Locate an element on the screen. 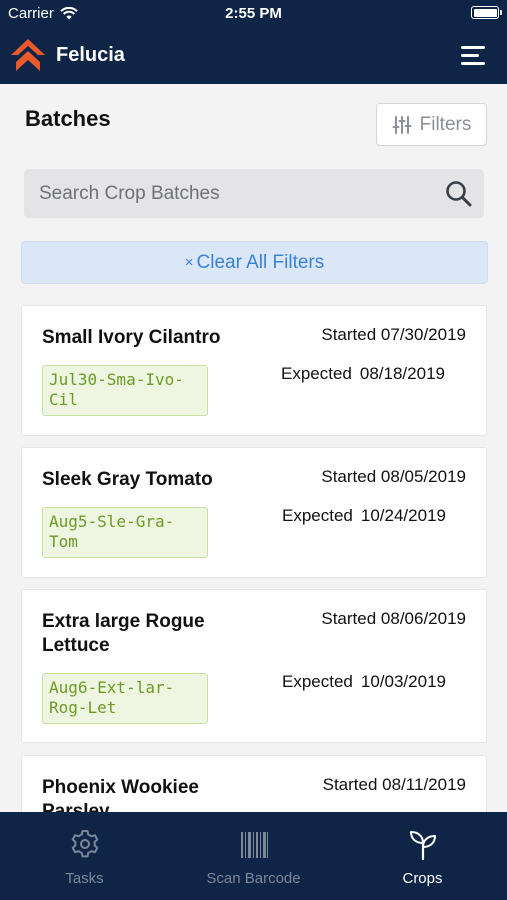 The height and width of the screenshot is (900, 507). started-value: 07/30/2019 is located at coordinates (423, 334).